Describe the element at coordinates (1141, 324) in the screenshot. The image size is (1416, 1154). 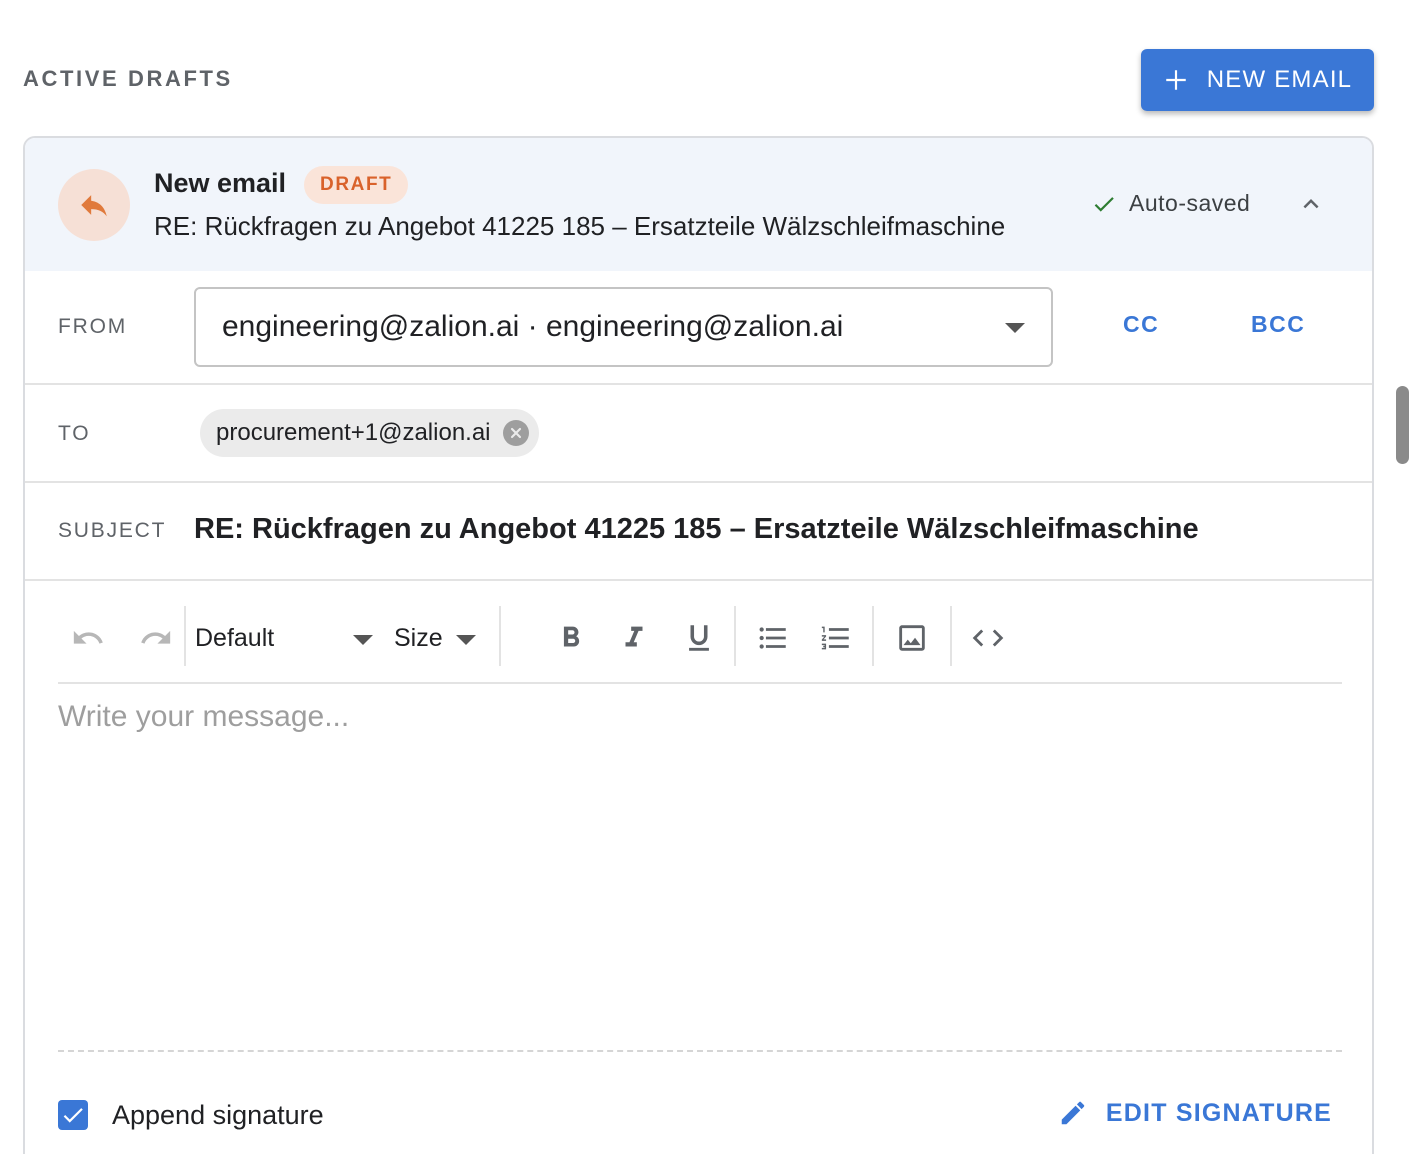
I see `cc-button: CC` at that location.